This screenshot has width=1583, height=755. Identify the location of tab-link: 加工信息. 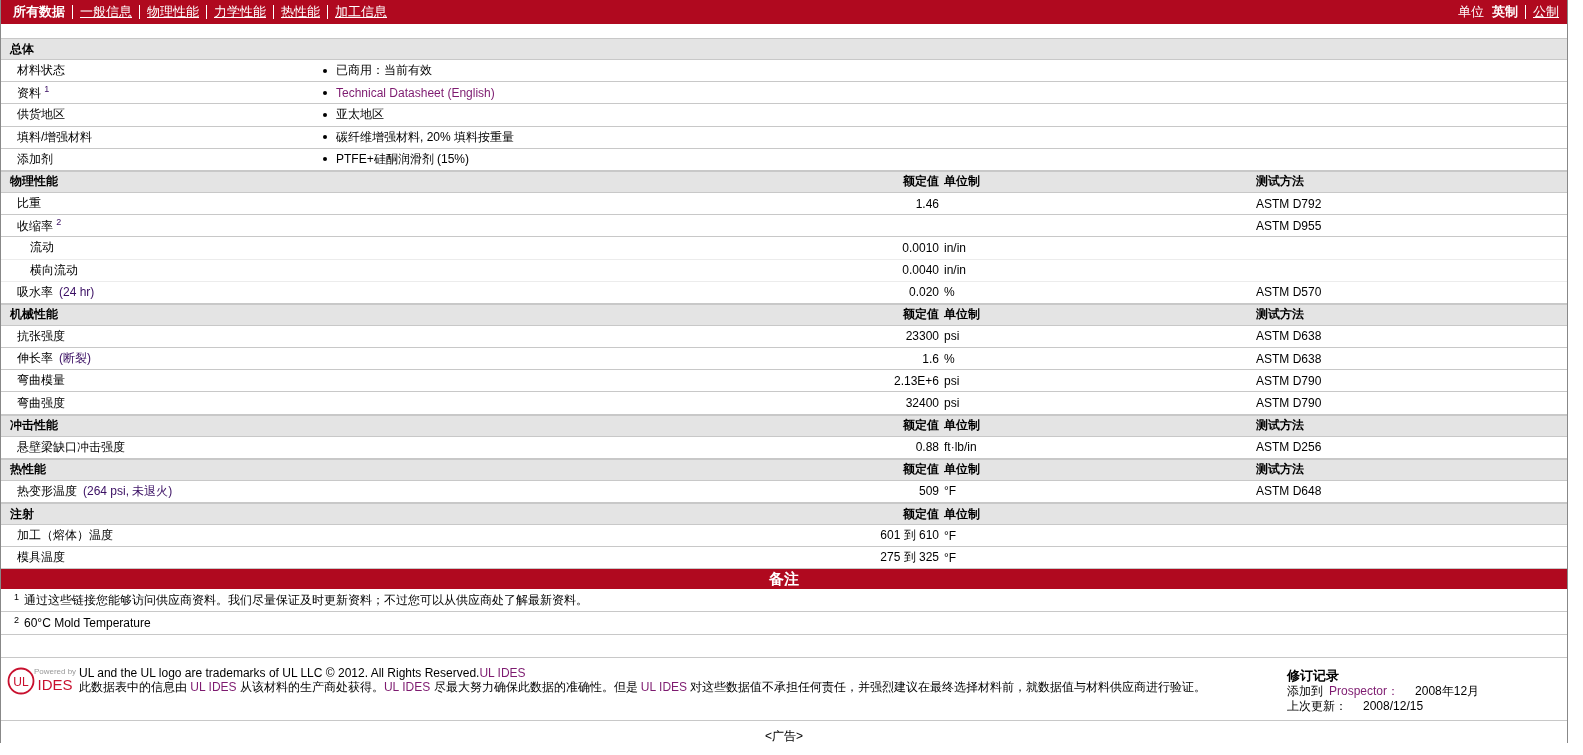
(361, 12).